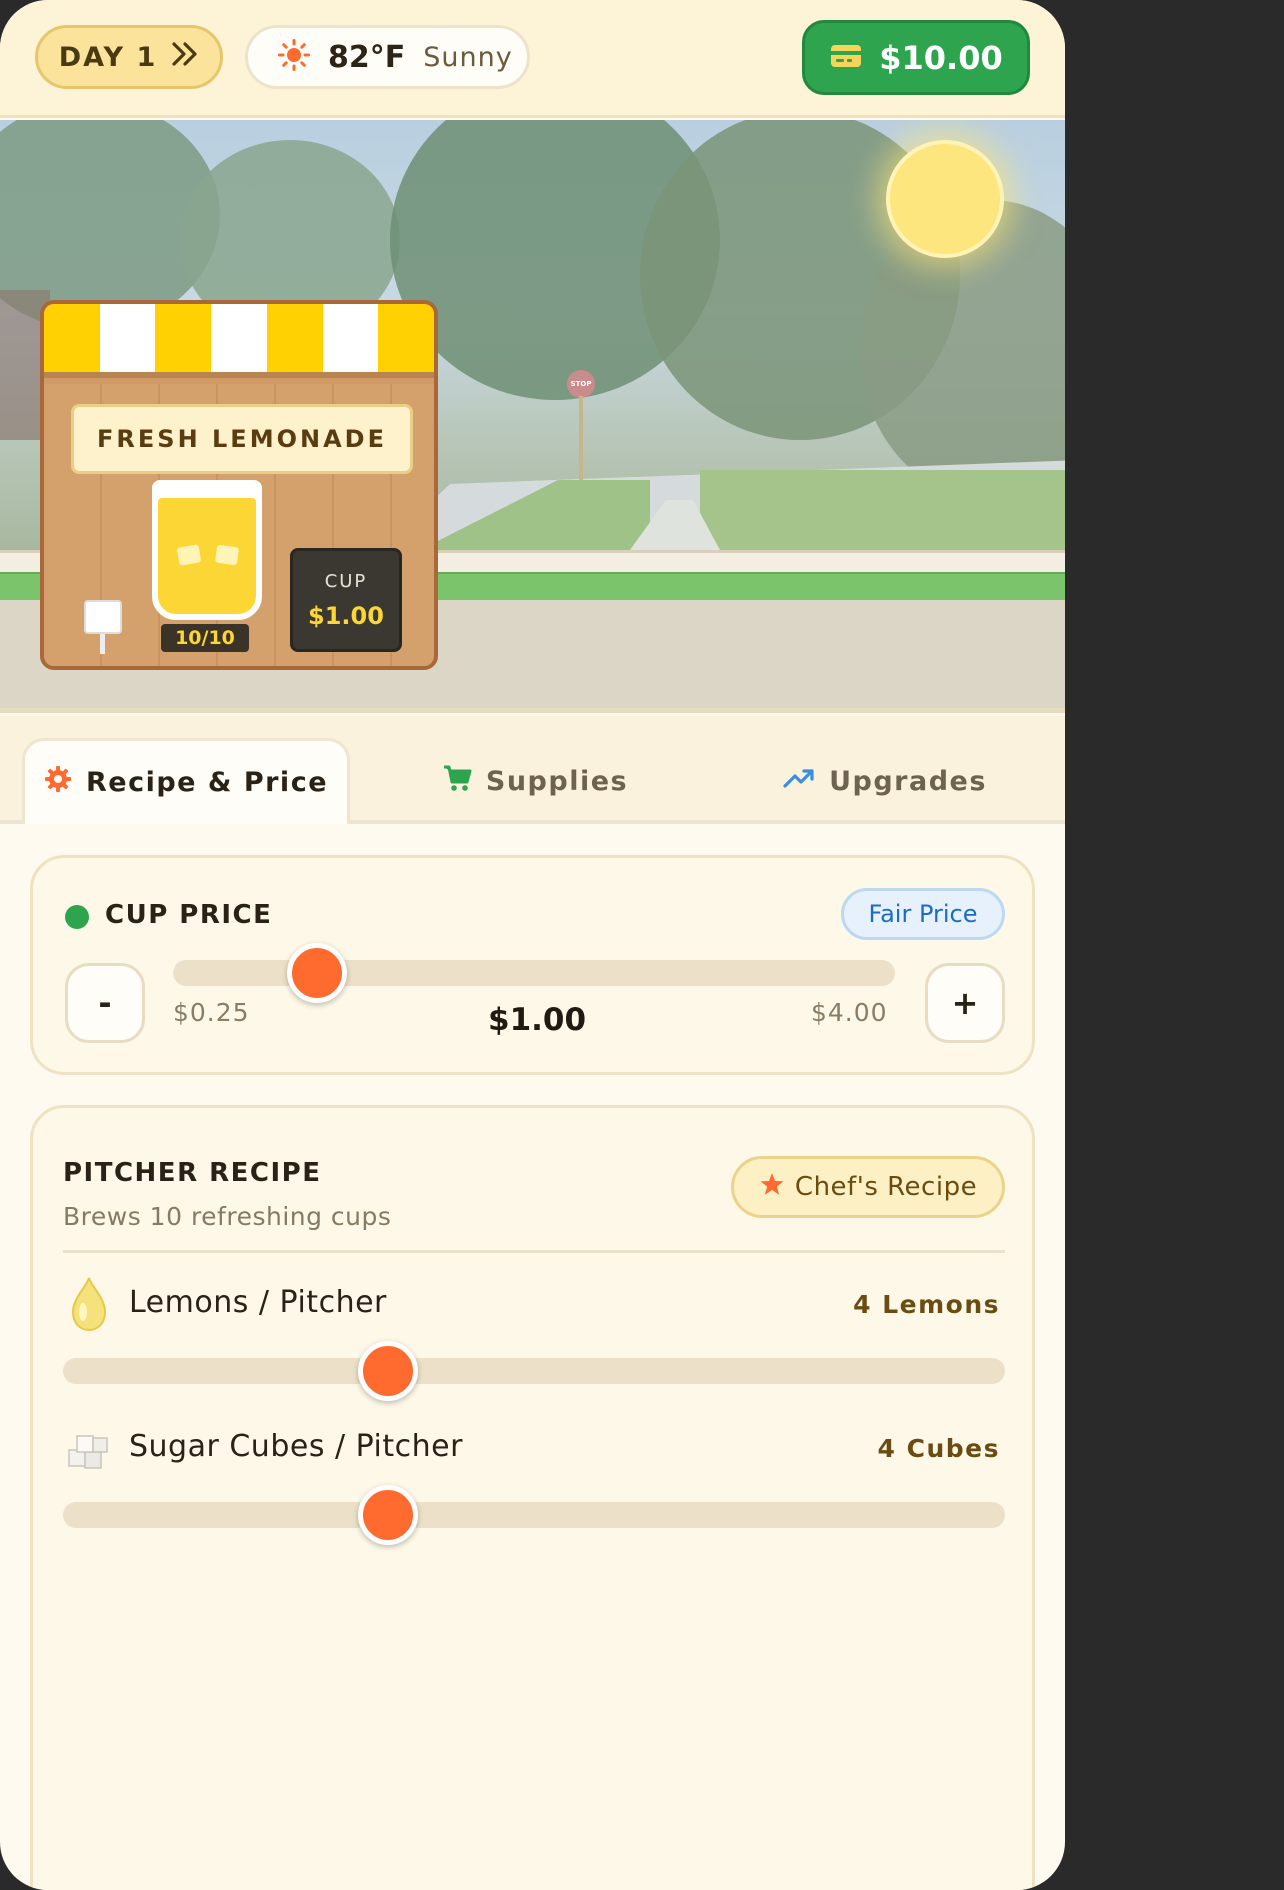  I want to click on tab-label: Supplies, so click(557, 781).